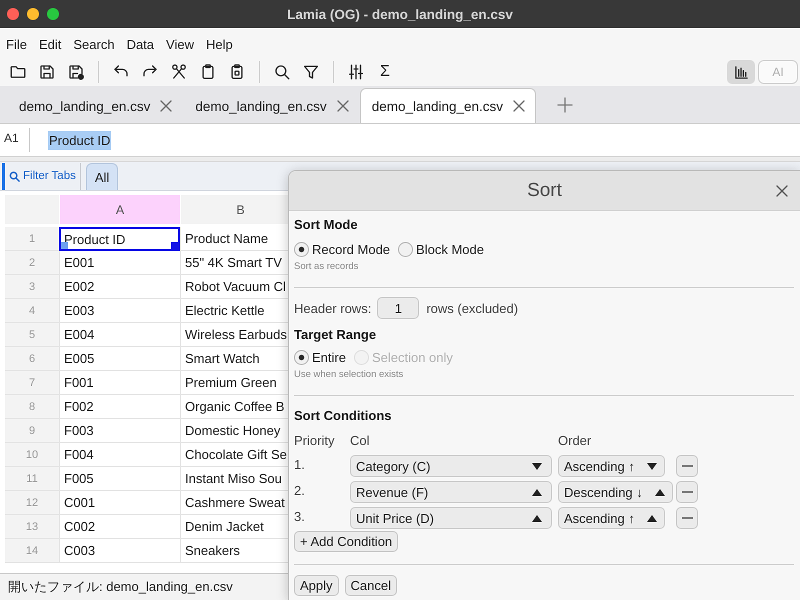  What do you see at coordinates (336, 335) in the screenshot?
I see `section-heading: Target Range` at bounding box center [336, 335].